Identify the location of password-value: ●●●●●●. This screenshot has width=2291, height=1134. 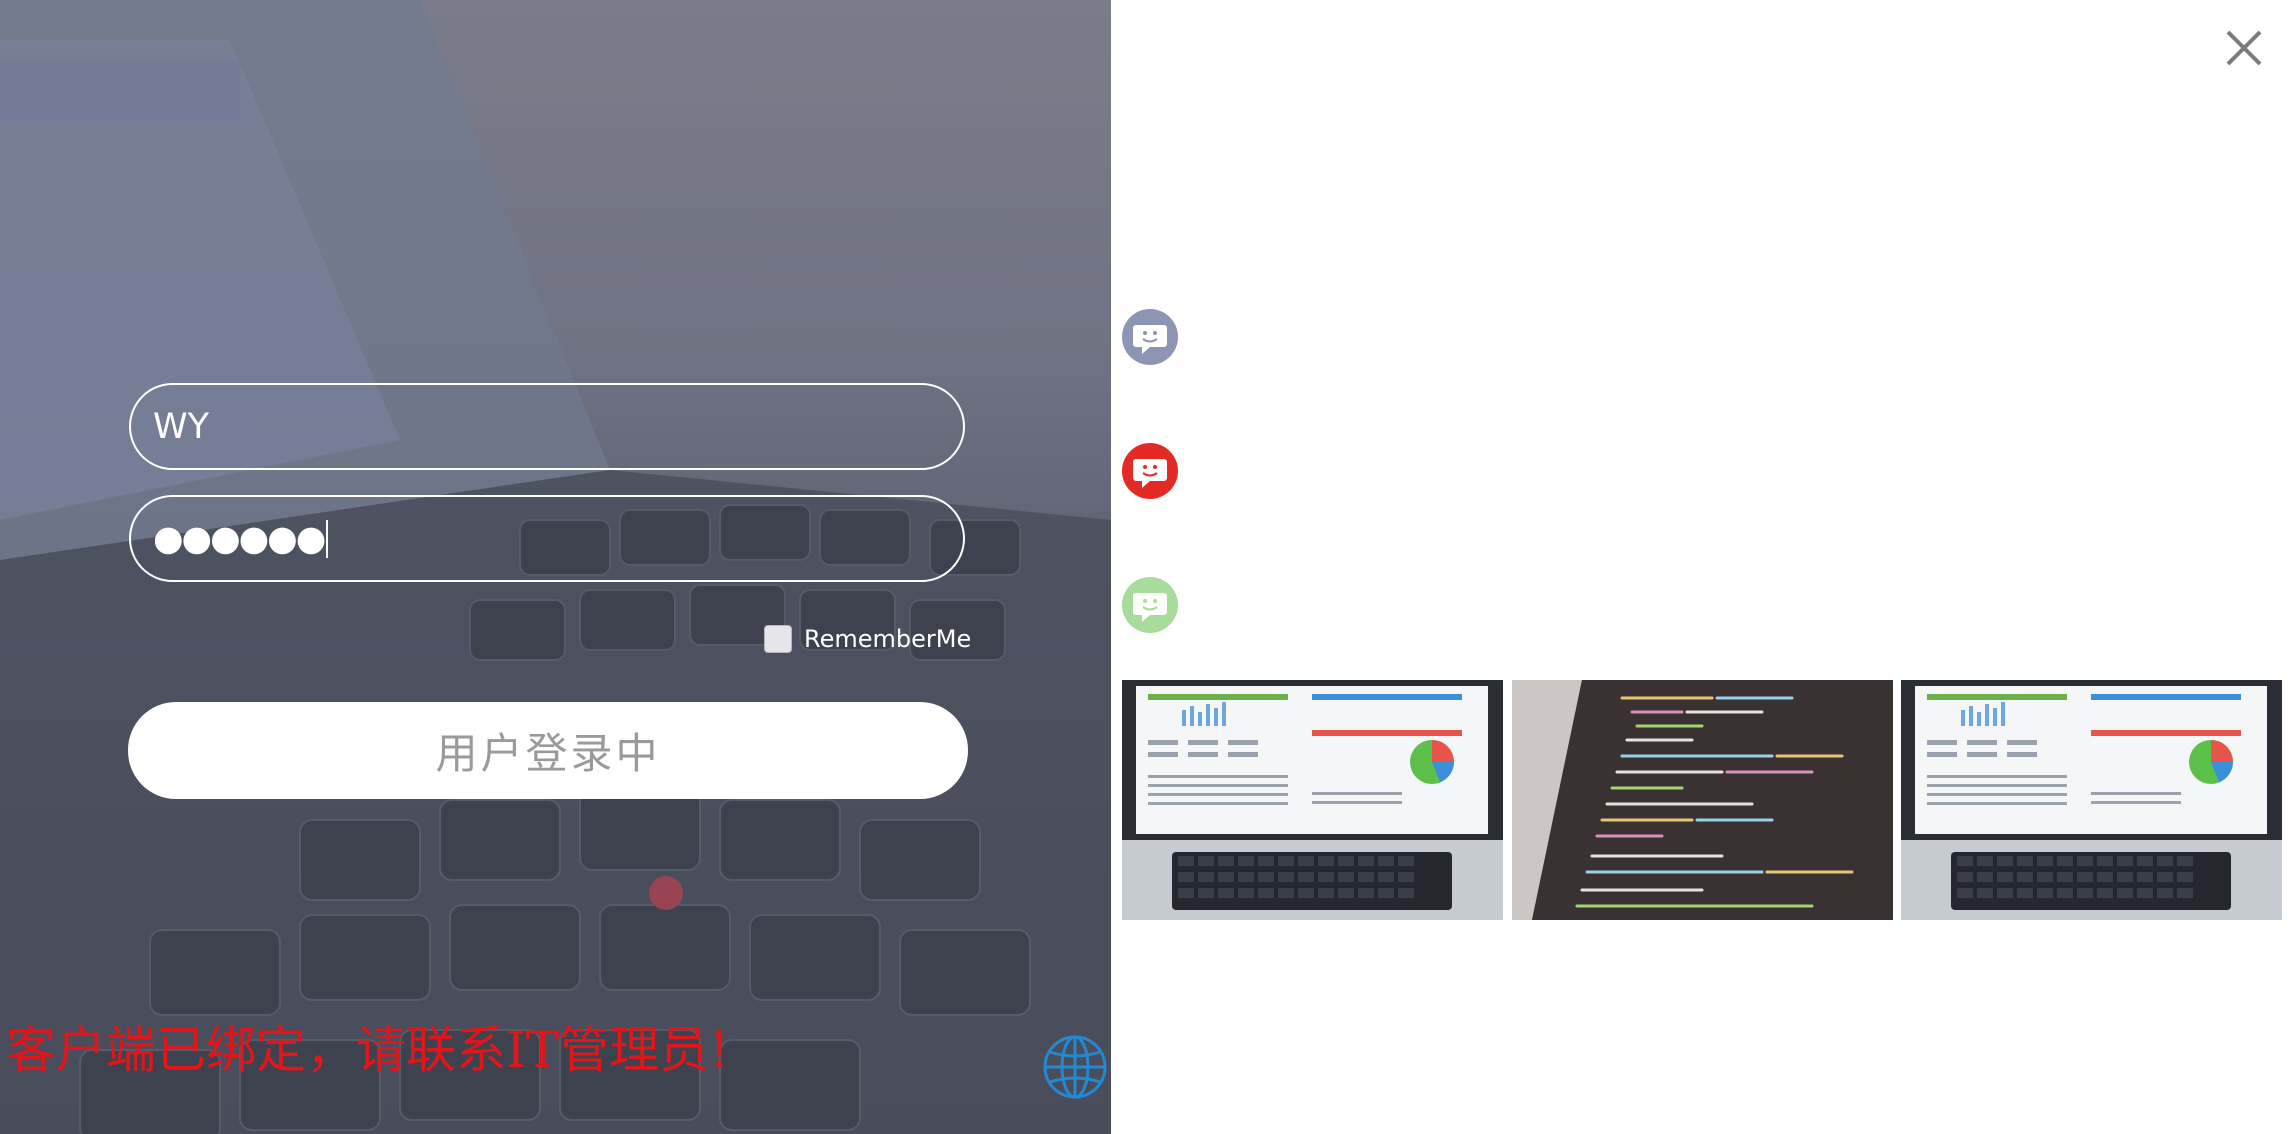
(239, 538).